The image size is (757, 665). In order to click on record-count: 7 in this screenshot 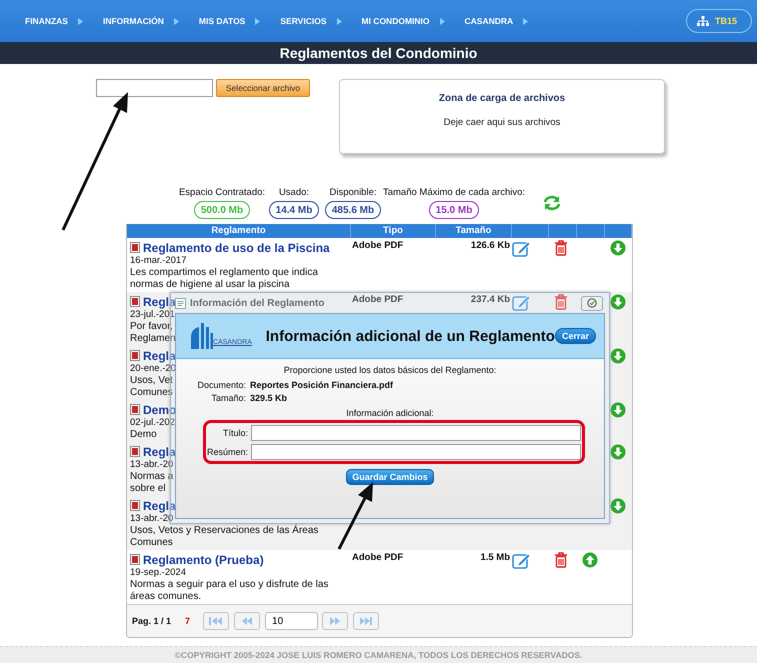, I will do `click(187, 621)`.